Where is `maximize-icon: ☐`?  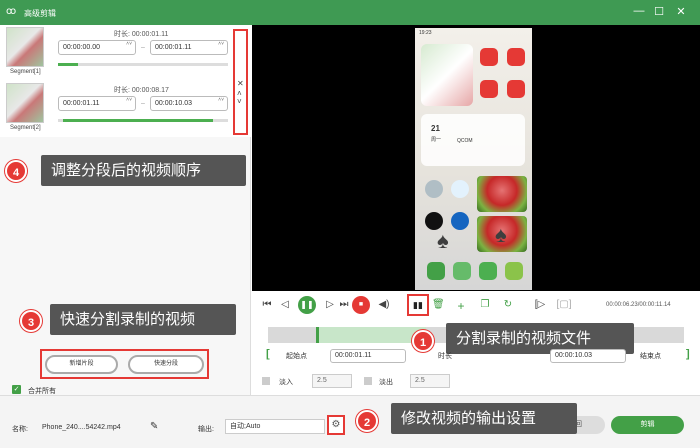
maximize-icon: ☐ is located at coordinates (659, 11).